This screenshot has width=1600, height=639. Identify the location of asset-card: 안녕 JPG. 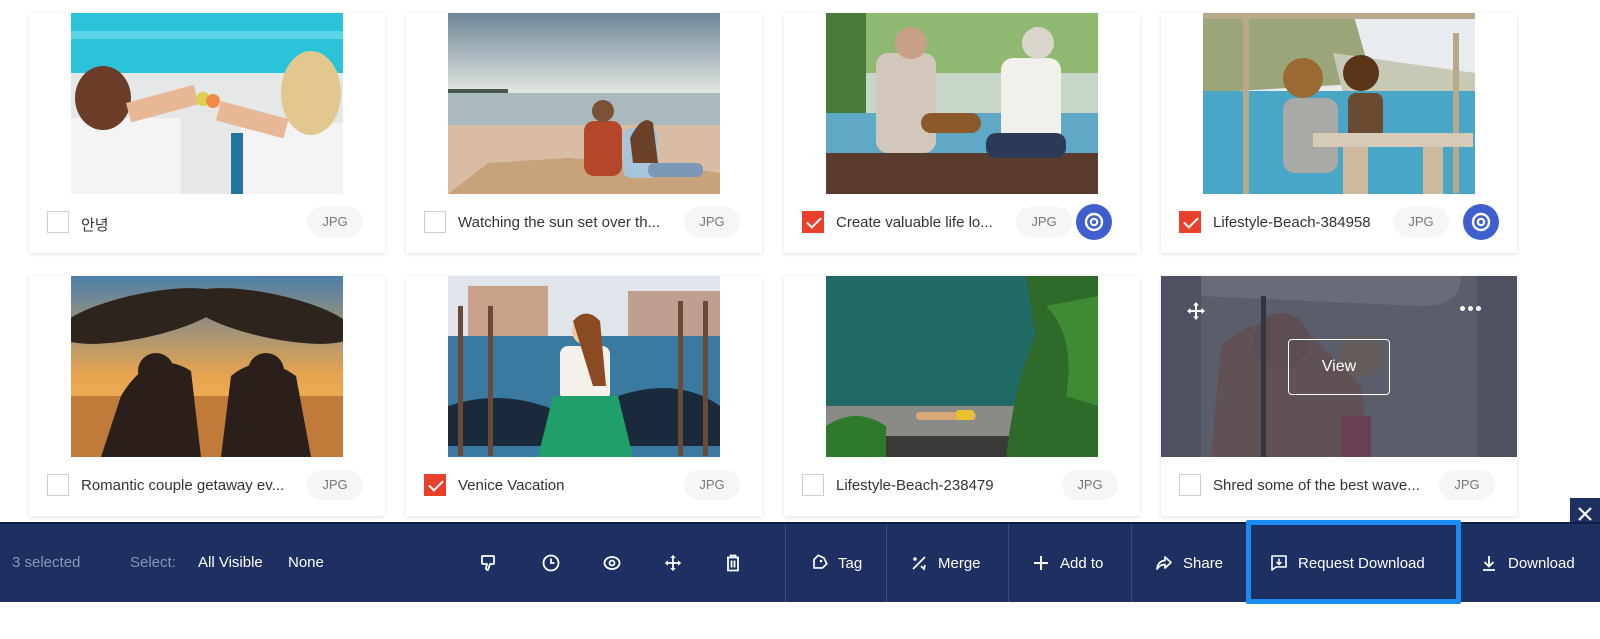
(207, 133).